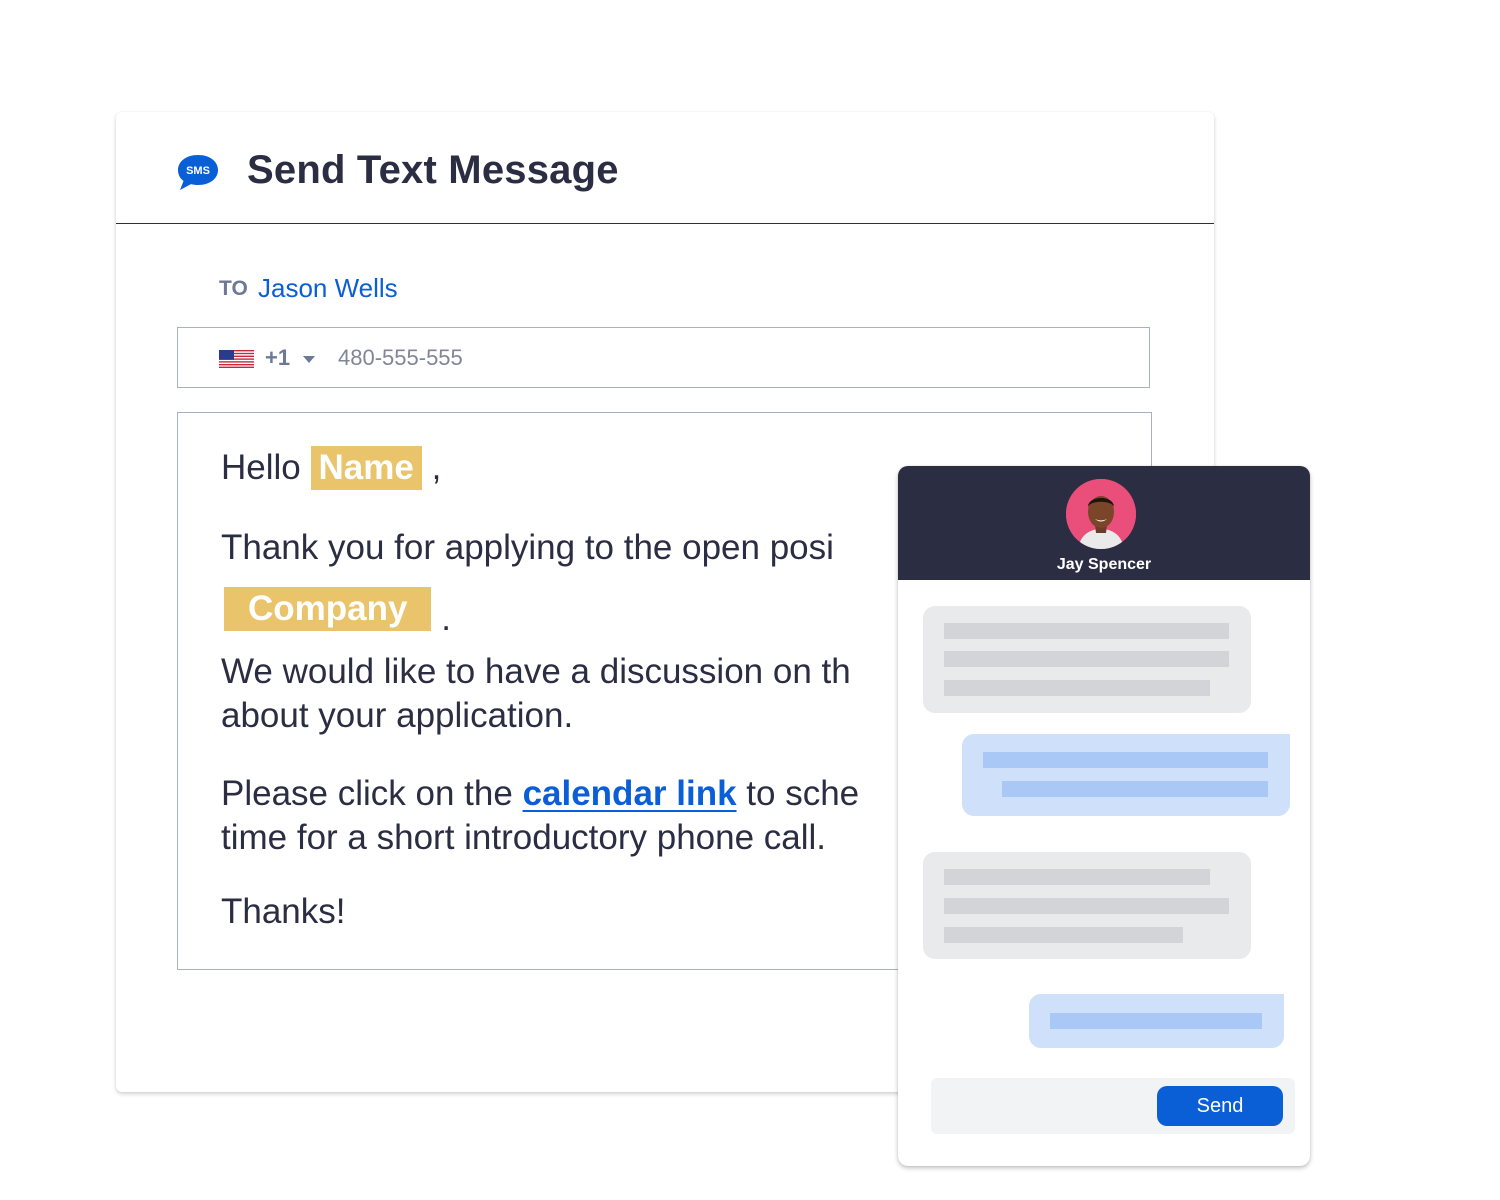 Image resolution: width=1500 pixels, height=1200 pixels. What do you see at coordinates (397, 715) in the screenshot?
I see `message-line: about your application.` at bounding box center [397, 715].